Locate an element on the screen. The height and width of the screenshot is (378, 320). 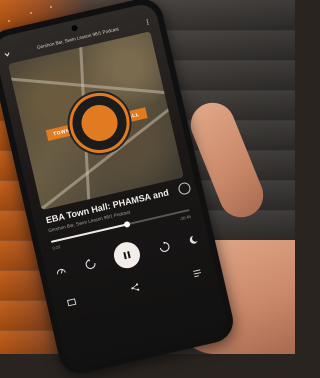
time-remaining: -35:45 is located at coordinates (185, 217).